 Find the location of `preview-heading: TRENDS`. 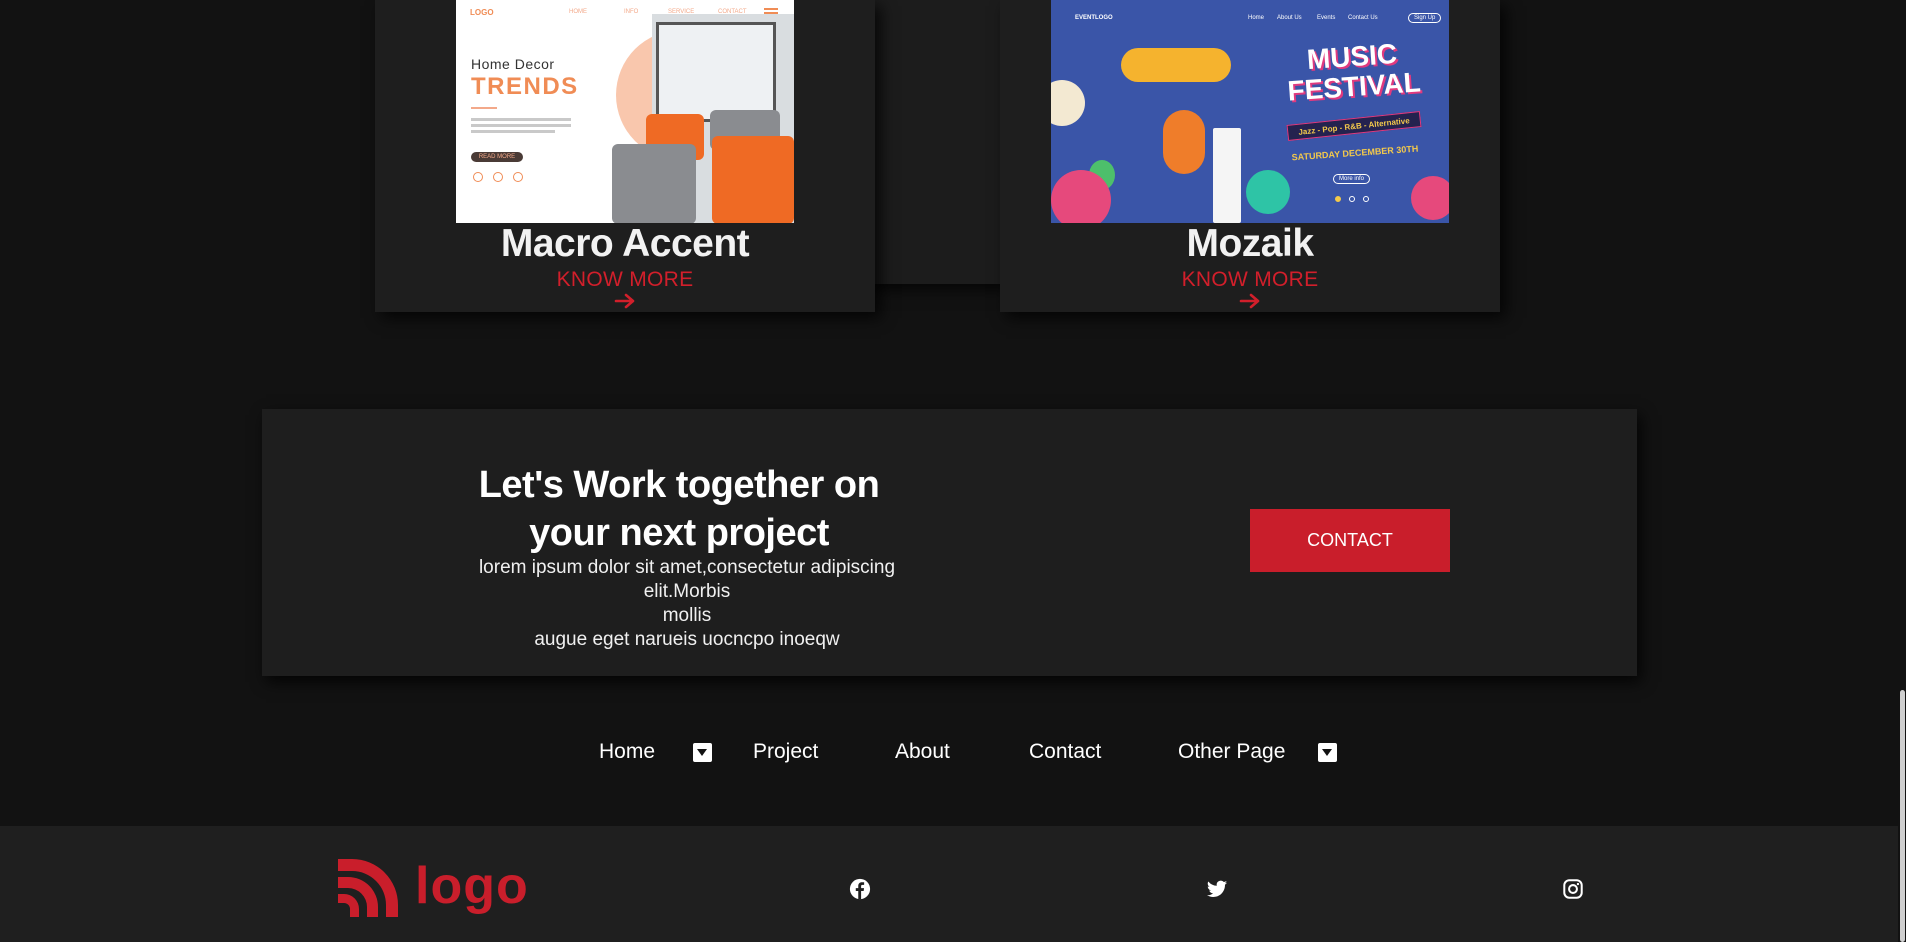

preview-heading: TRENDS is located at coordinates (525, 86).